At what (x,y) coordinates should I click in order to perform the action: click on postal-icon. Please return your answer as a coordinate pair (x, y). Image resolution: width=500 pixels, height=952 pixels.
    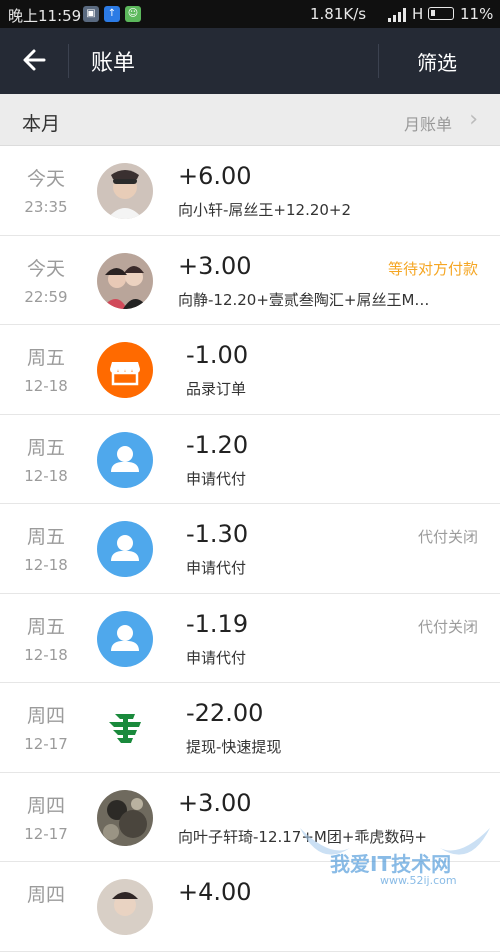
    Looking at the image, I should click on (125, 728).